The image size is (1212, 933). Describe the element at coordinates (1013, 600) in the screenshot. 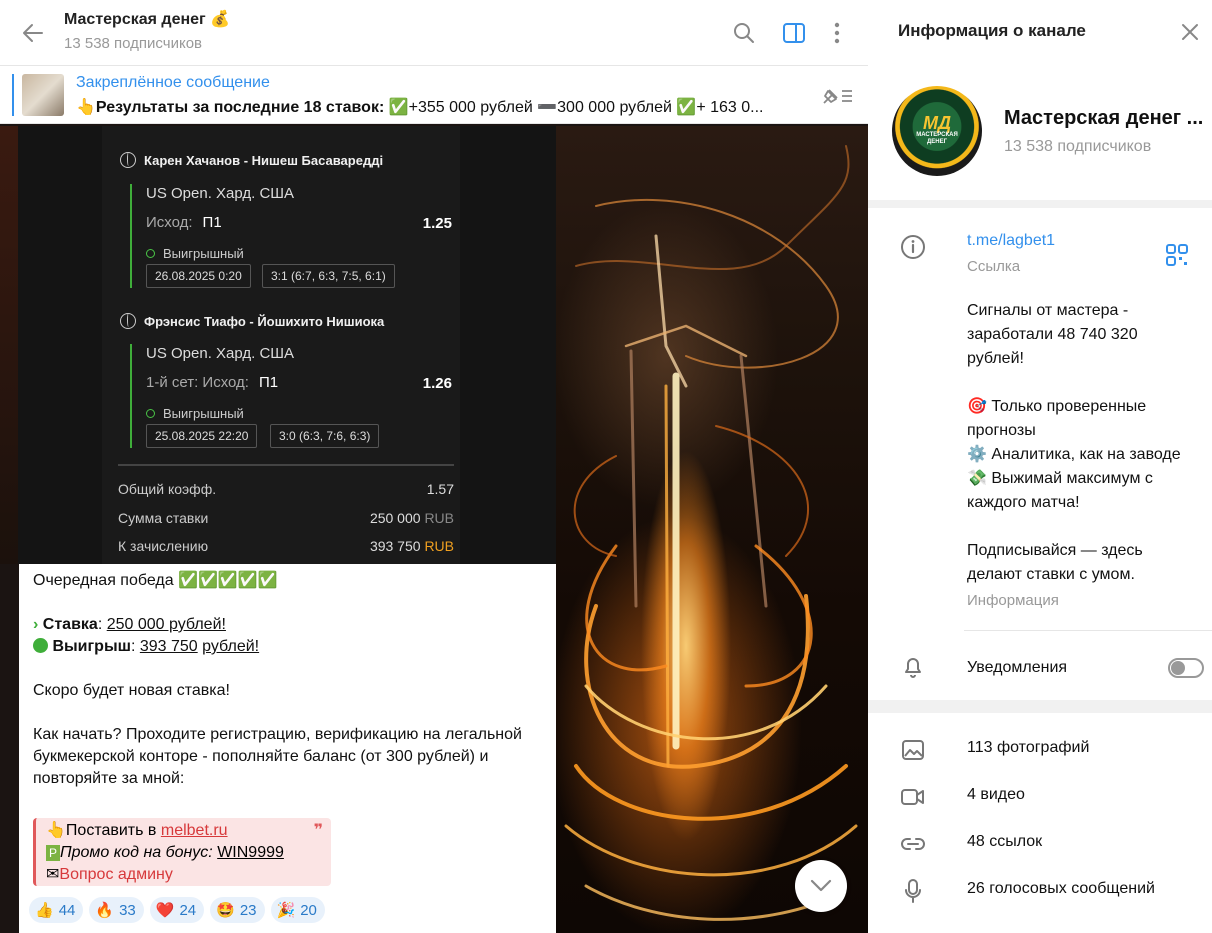

I see `description-label: Информация` at that location.